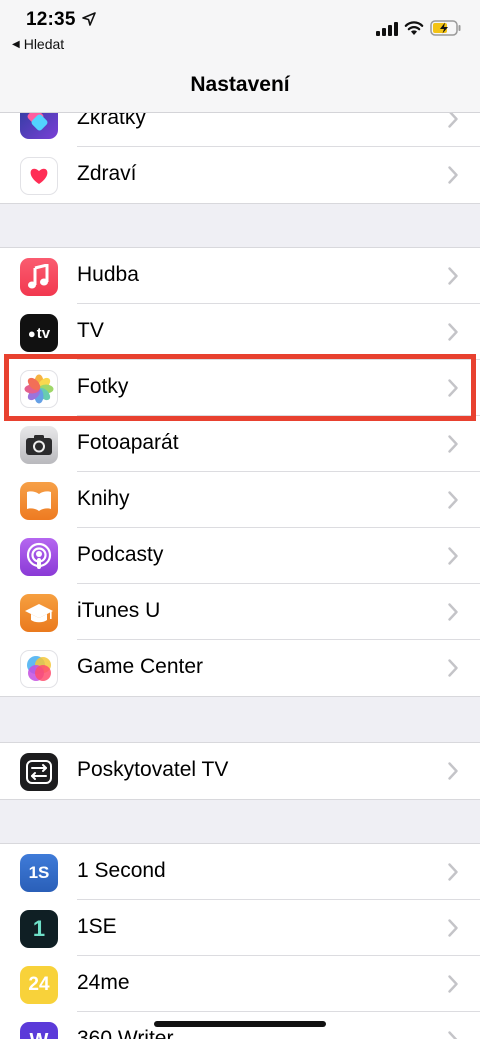 The height and width of the screenshot is (1039, 480). I want to click on health-heart-icon, so click(39, 176).